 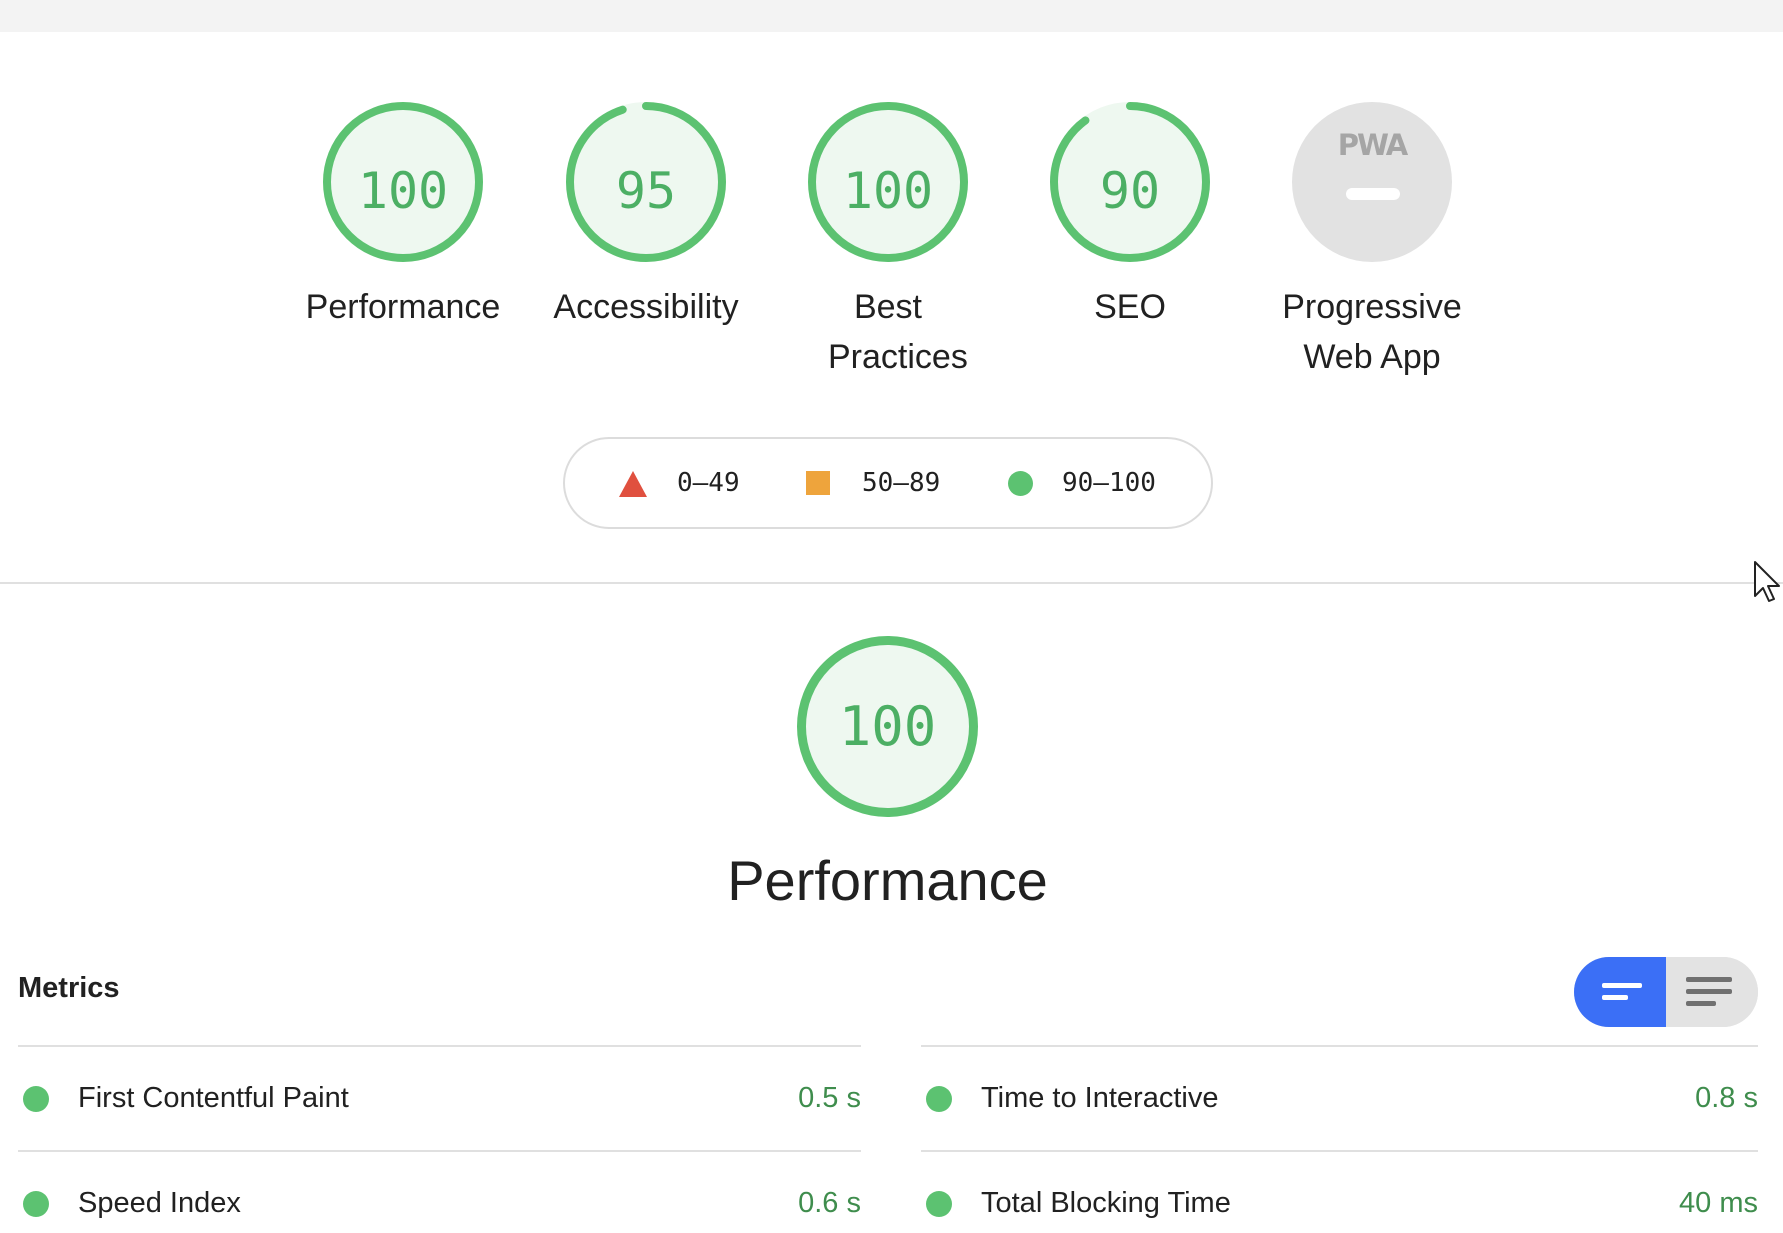 I want to click on pwa-badge-circle, so click(x=1372, y=182).